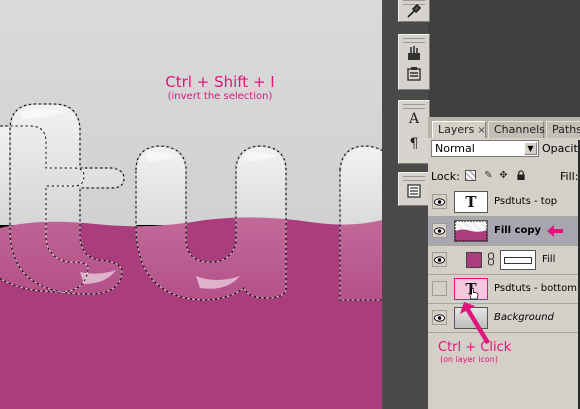  I want to click on layer-fill-copy: Fill copy, so click(504, 231).